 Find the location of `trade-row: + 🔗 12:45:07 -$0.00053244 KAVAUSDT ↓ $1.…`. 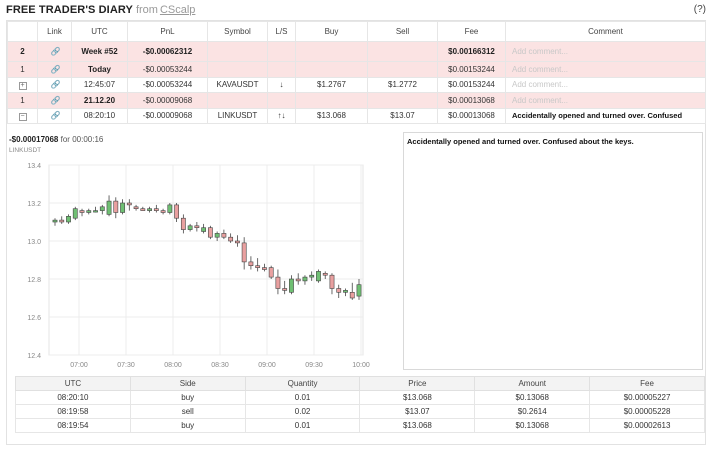

trade-row: + 🔗 12:45:07 -$0.00053244 KAVAUSDT ↓ $1.… is located at coordinates (356, 84).